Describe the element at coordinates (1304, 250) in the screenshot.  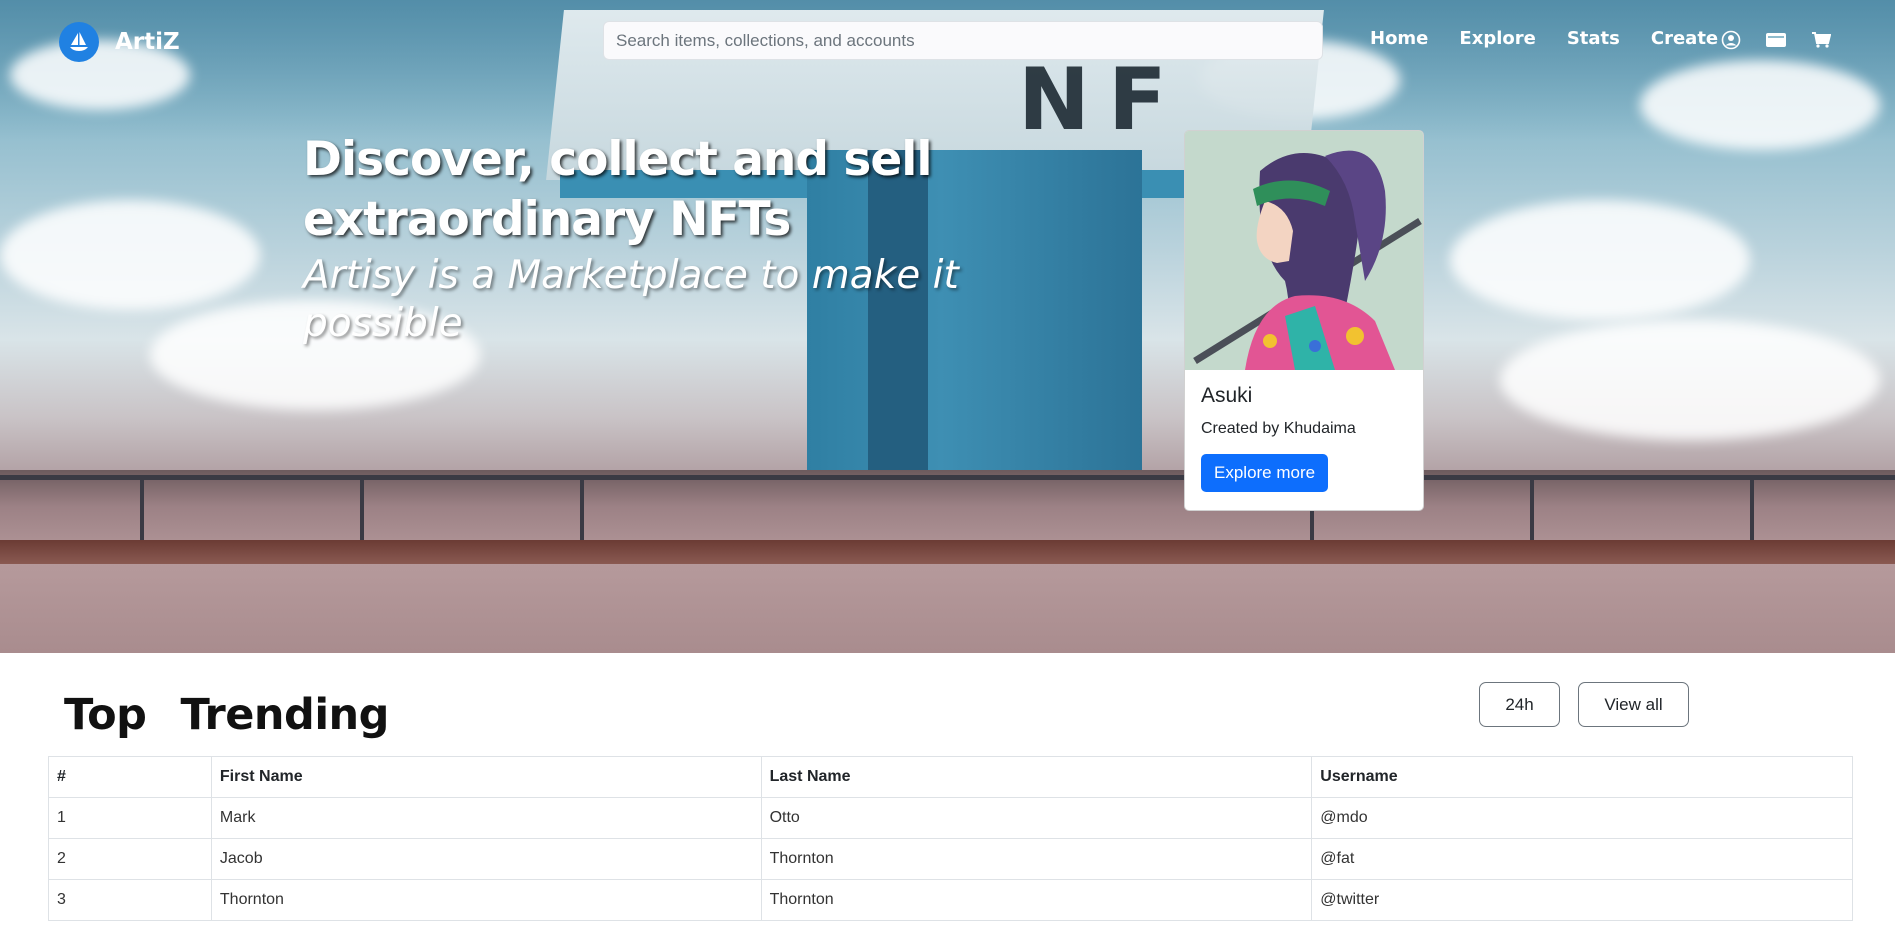
I see `nft-artwork-image` at that location.